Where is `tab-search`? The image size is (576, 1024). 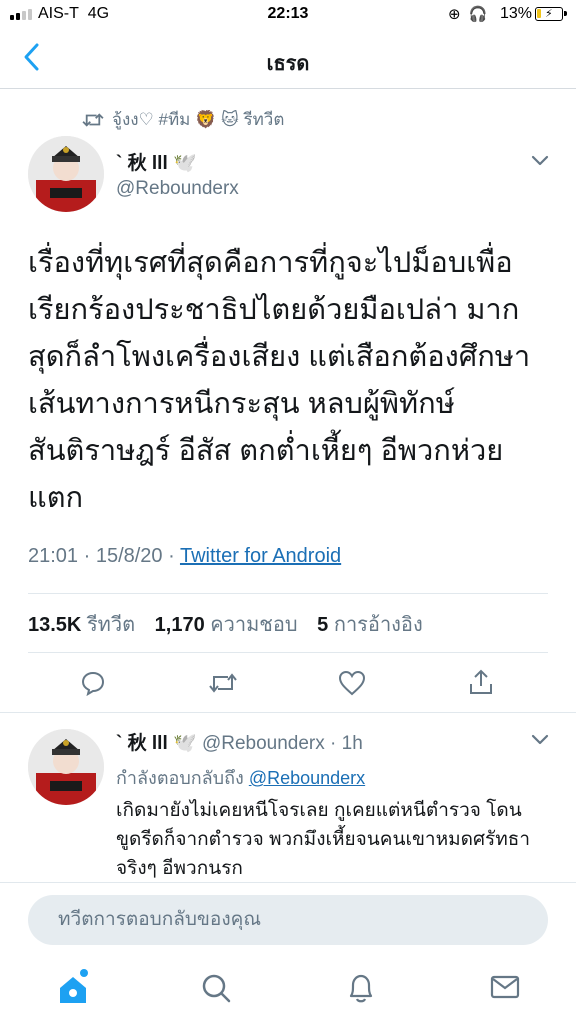
tab-search is located at coordinates (216, 990).